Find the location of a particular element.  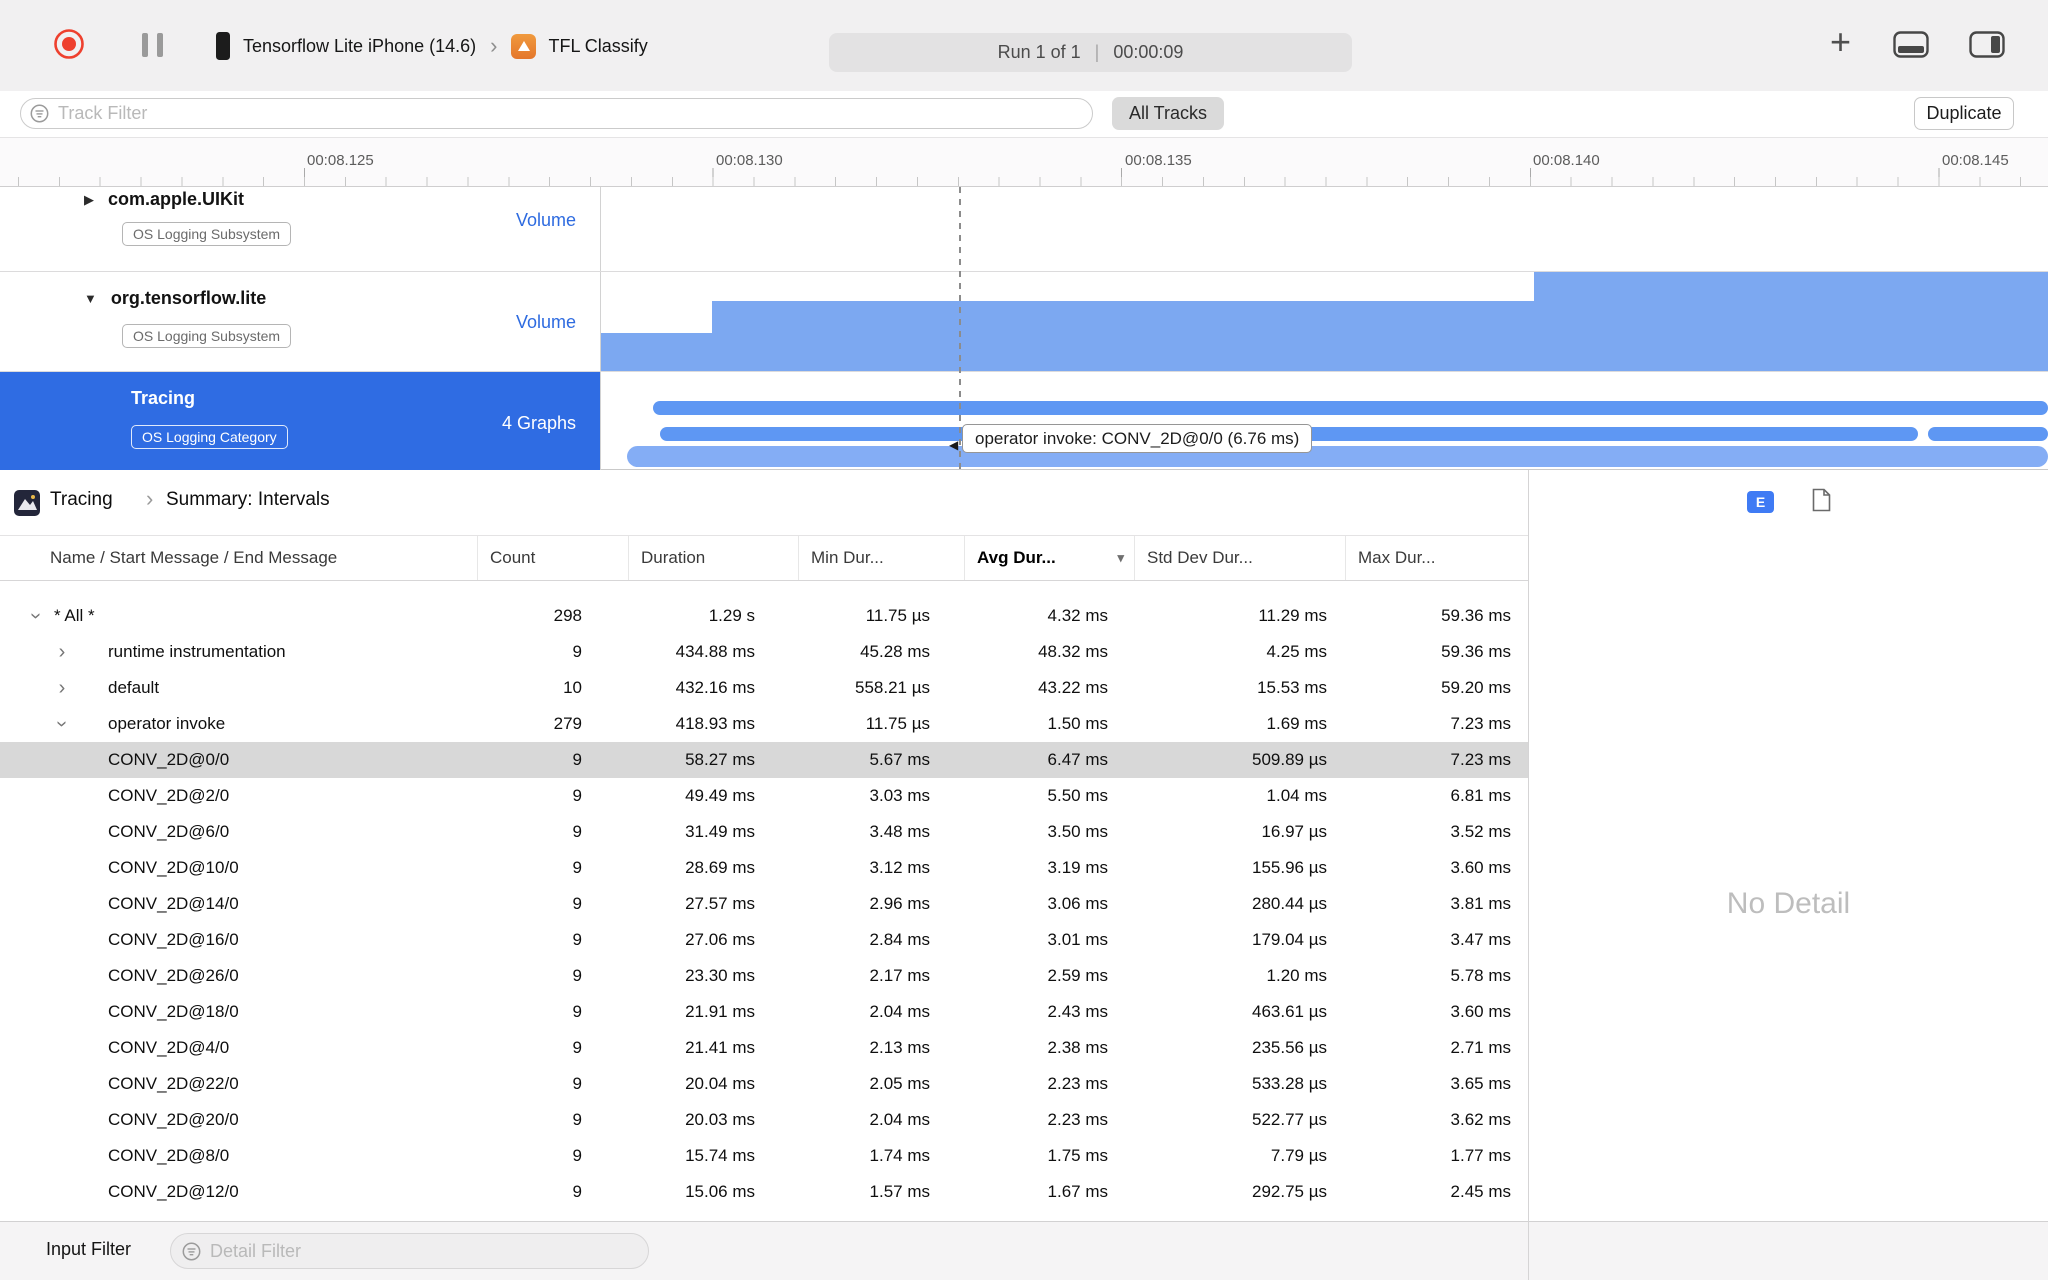

row-value: 292.75 µs is located at coordinates (1289, 1191).